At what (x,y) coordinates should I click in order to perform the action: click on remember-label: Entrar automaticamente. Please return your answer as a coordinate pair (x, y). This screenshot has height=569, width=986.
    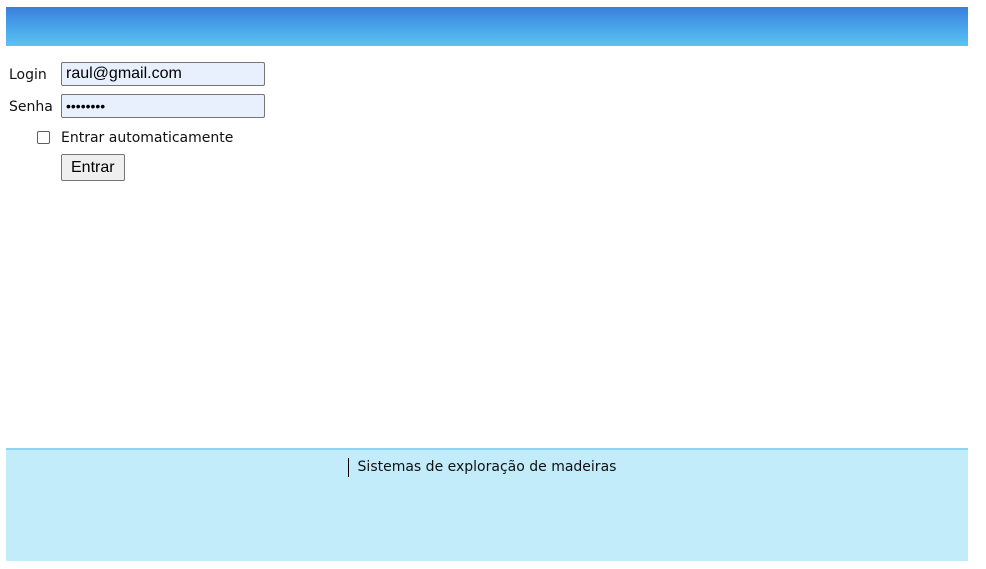
    Looking at the image, I should click on (147, 138).